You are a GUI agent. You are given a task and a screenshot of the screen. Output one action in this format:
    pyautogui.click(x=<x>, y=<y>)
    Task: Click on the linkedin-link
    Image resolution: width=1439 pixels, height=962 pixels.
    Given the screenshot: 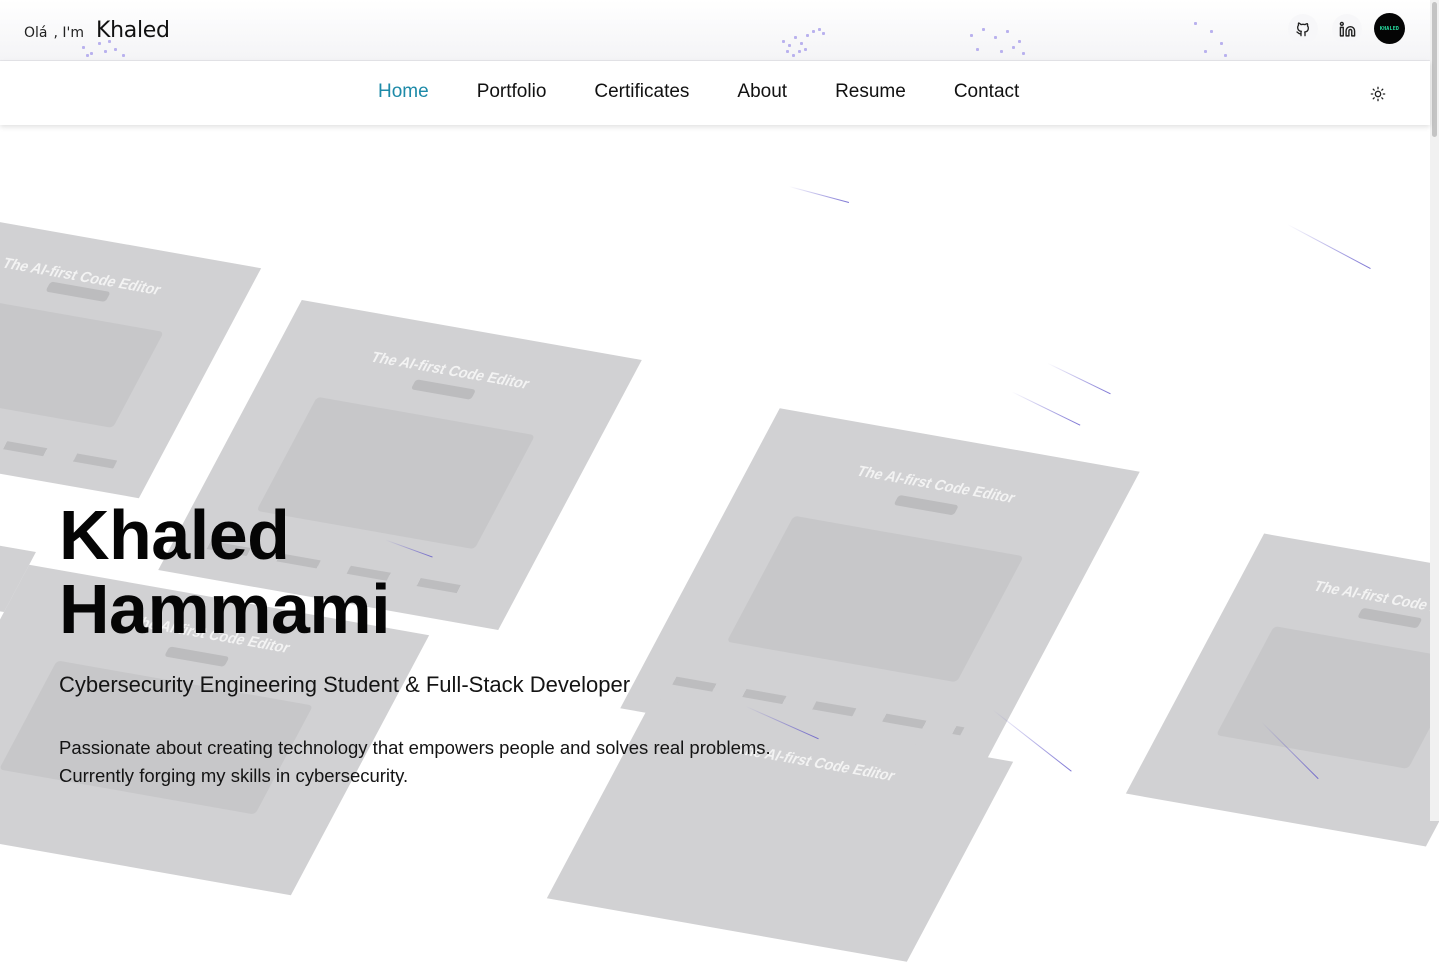 What is the action you would take?
    pyautogui.click(x=1347, y=29)
    